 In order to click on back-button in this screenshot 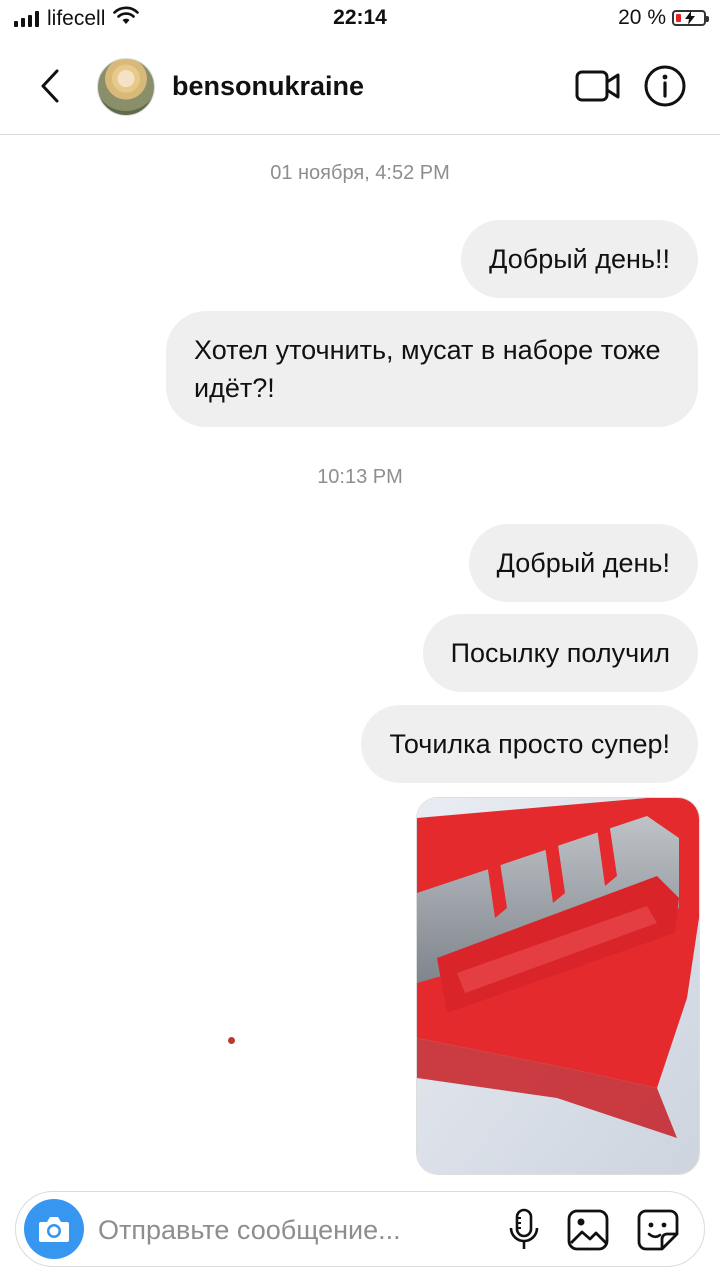, I will do `click(50, 86)`.